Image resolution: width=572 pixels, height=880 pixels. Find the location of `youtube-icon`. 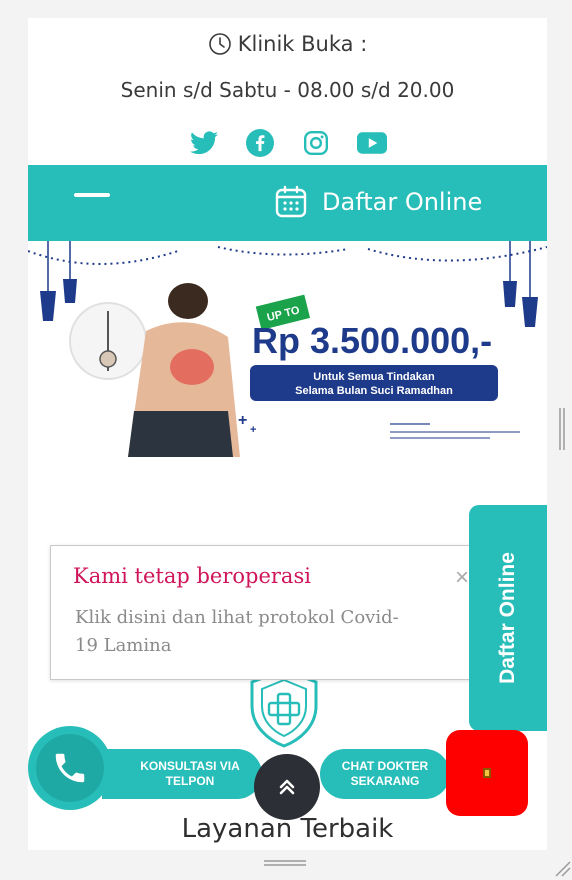

youtube-icon is located at coordinates (371, 143).